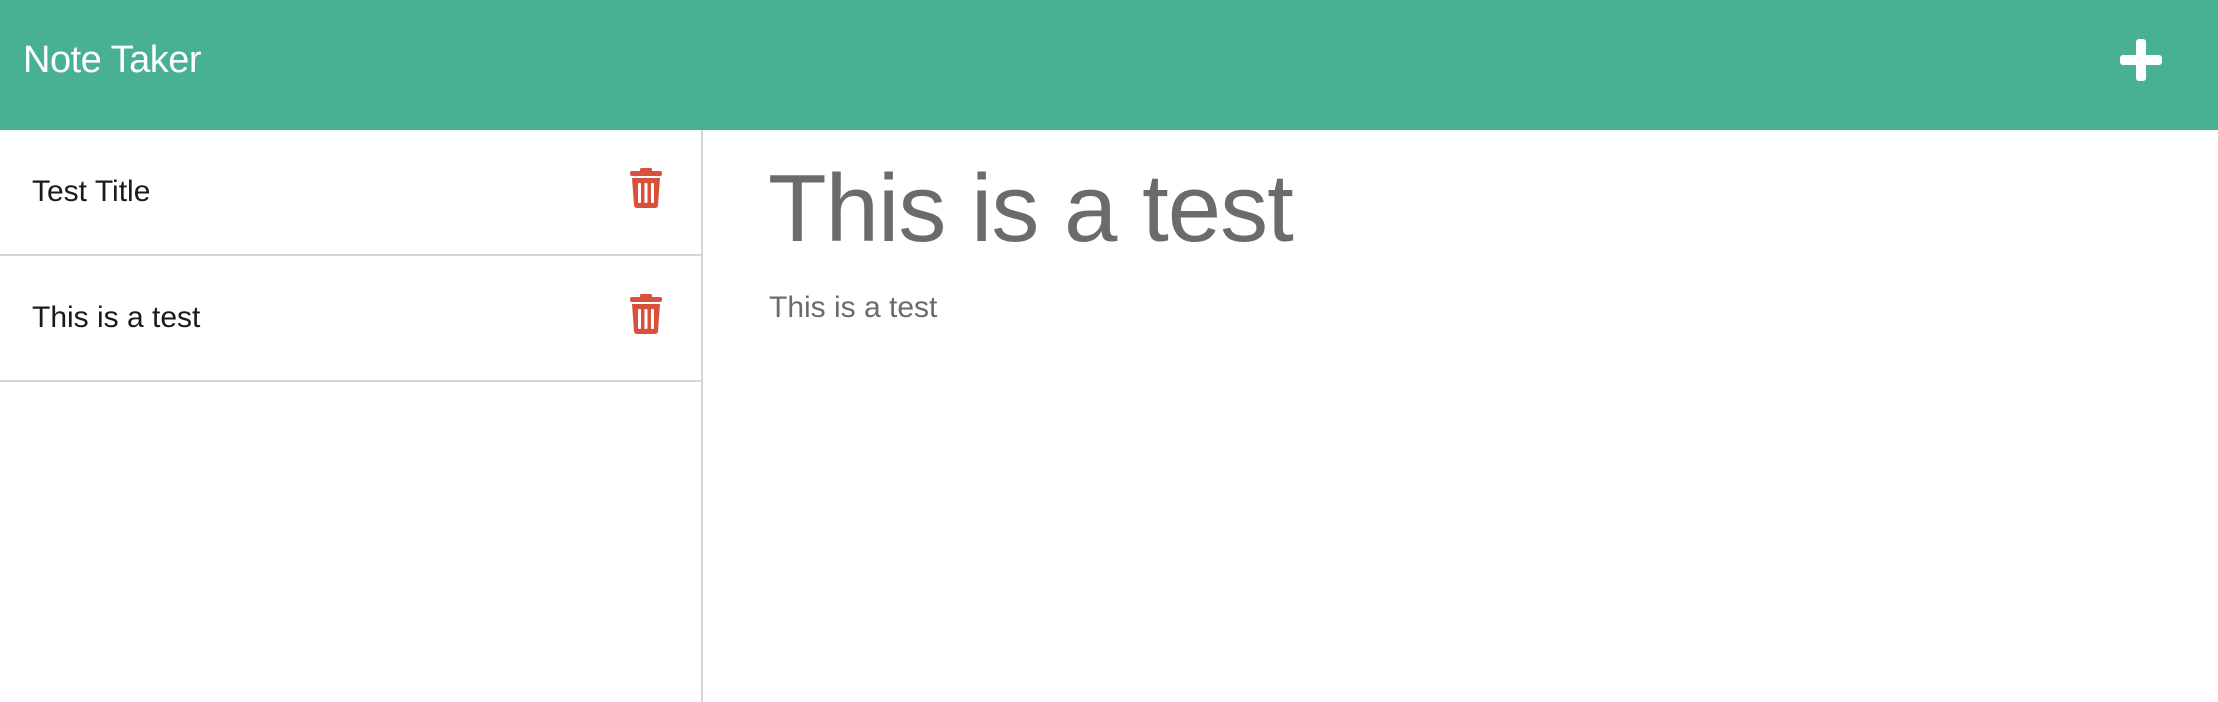 The image size is (2218, 702). What do you see at coordinates (1031, 209) in the screenshot?
I see `note-title: This is a test` at bounding box center [1031, 209].